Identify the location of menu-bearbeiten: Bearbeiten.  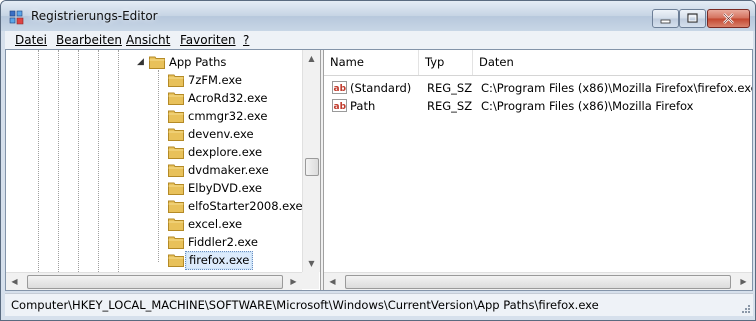
(89, 40).